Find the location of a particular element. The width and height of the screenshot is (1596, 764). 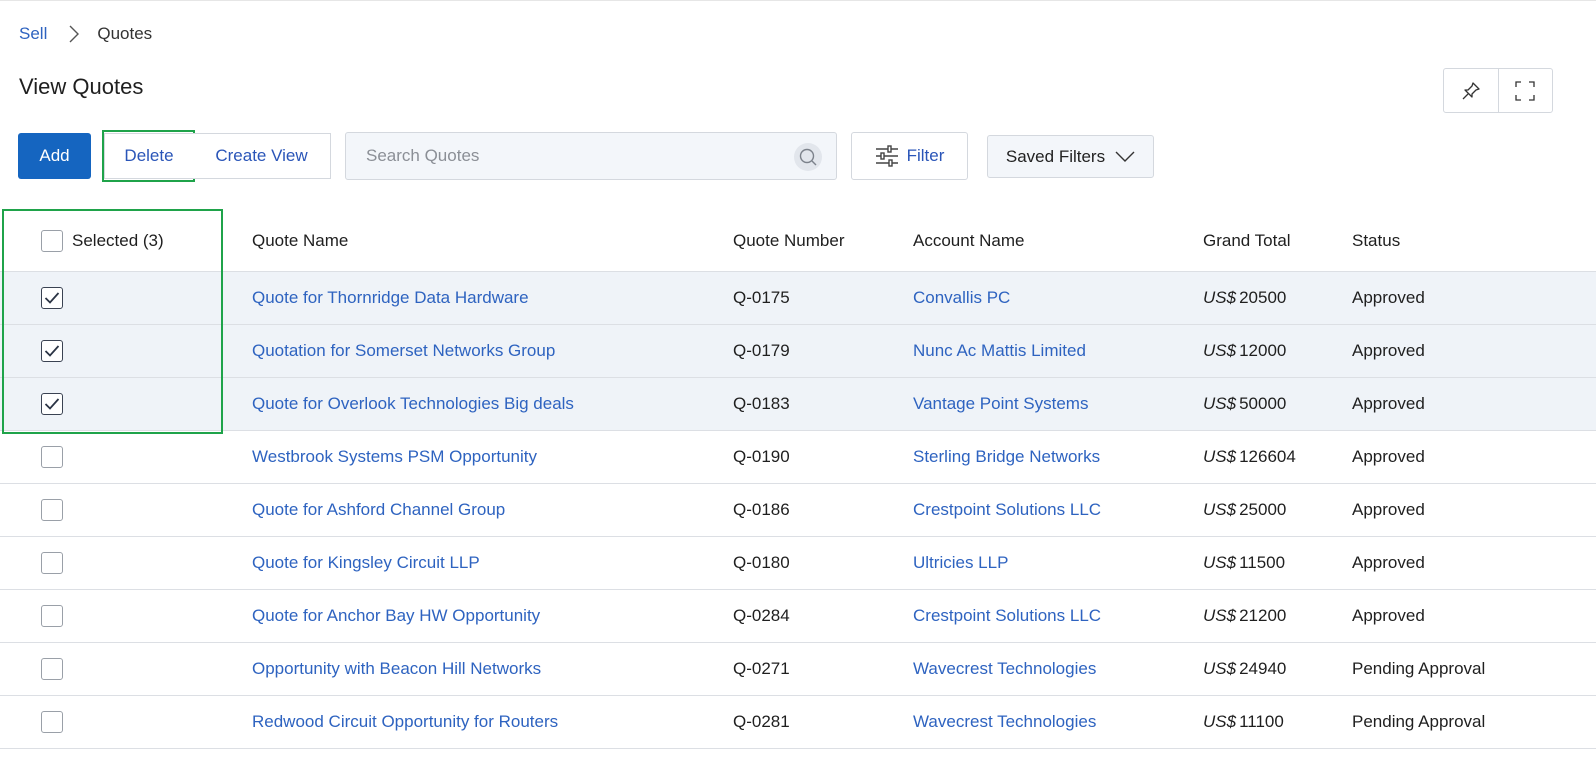

quote-number: Q-0179 is located at coordinates (761, 350).